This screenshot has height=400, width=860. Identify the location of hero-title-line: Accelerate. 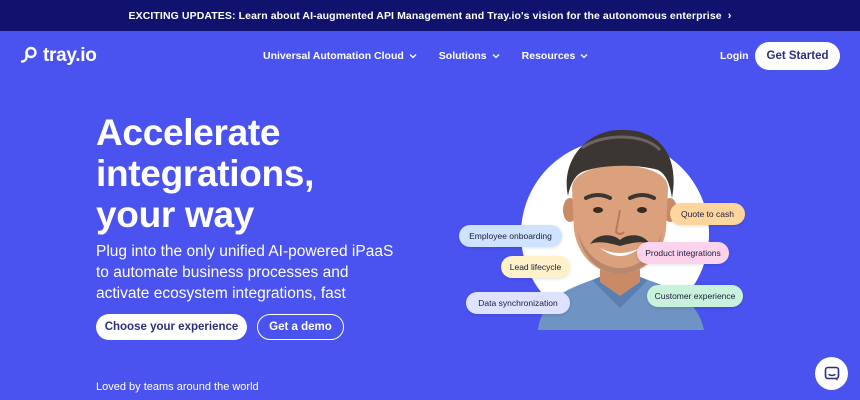
(188, 132).